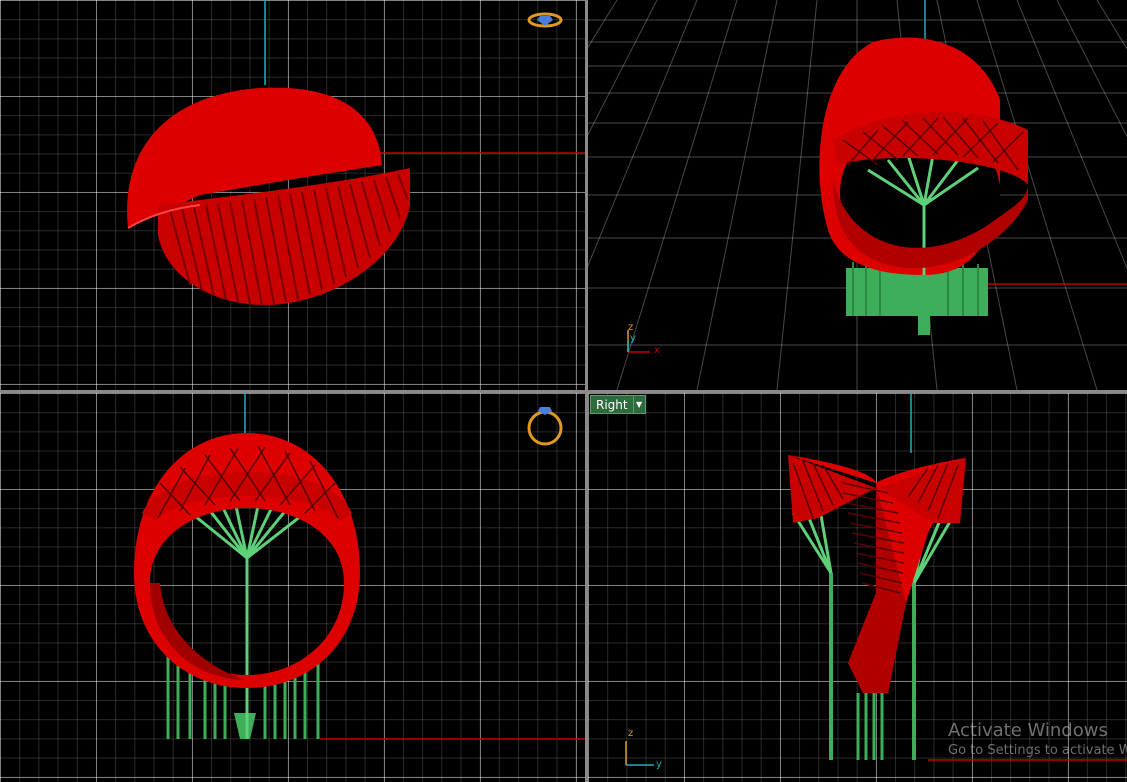 The height and width of the screenshot is (782, 1127). Describe the element at coordinates (247, 586) in the screenshot. I see `ring-model-front` at that location.